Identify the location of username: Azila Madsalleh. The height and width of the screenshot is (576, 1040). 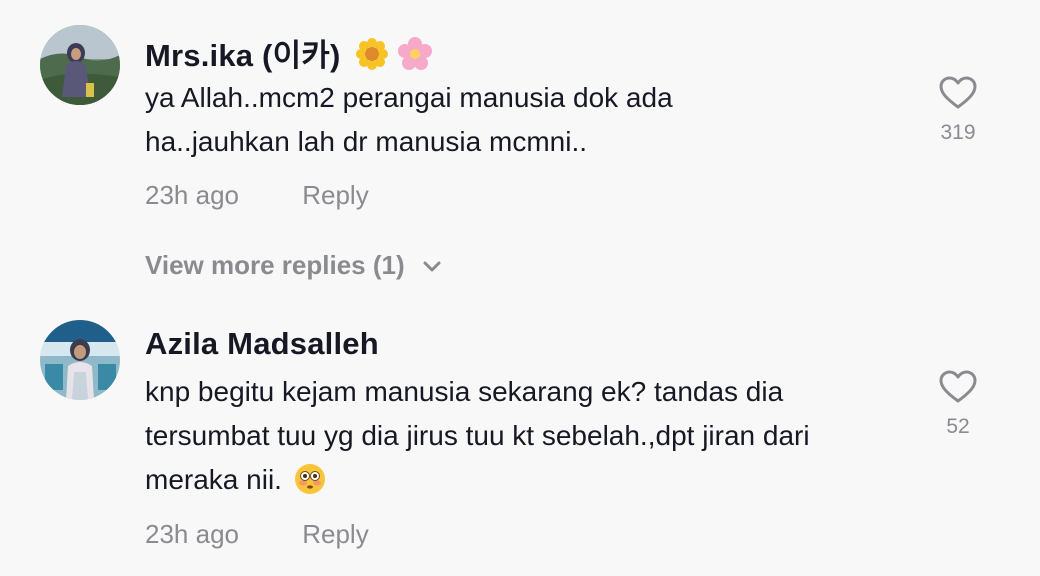
(262, 344).